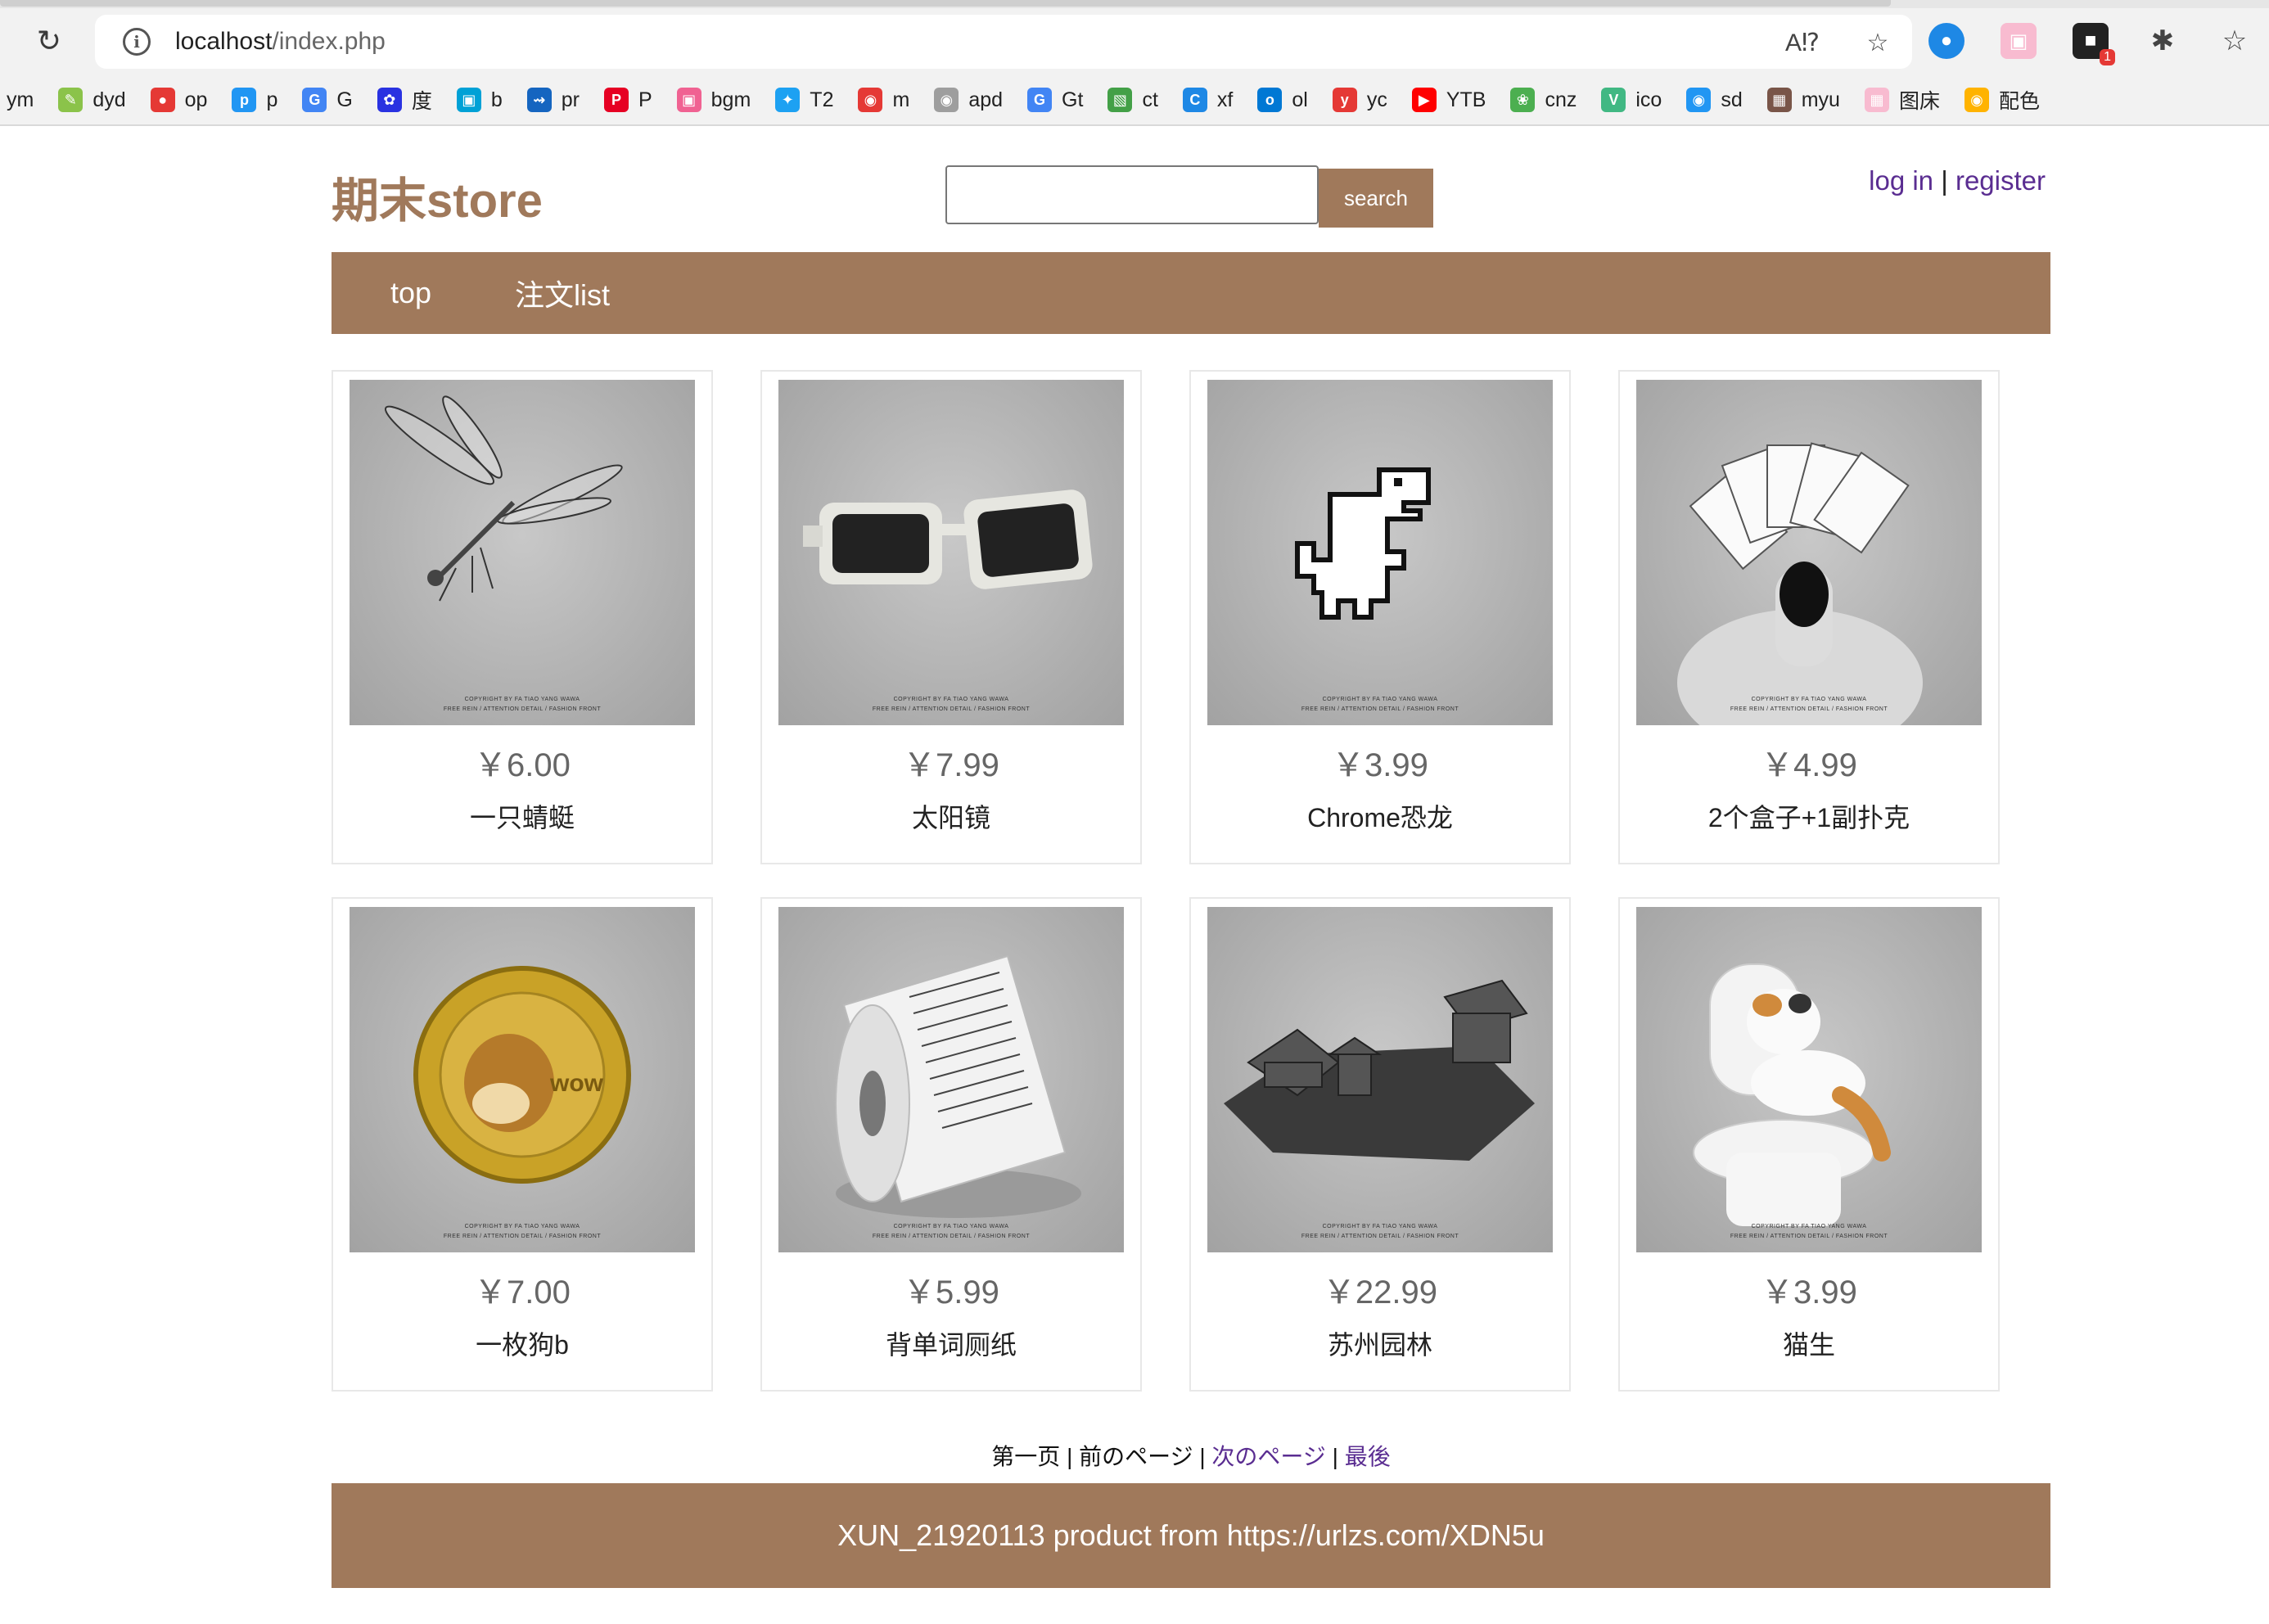 The image size is (2269, 1624). Describe the element at coordinates (562, 293) in the screenshot. I see `nav-order-list: 注文list` at that location.